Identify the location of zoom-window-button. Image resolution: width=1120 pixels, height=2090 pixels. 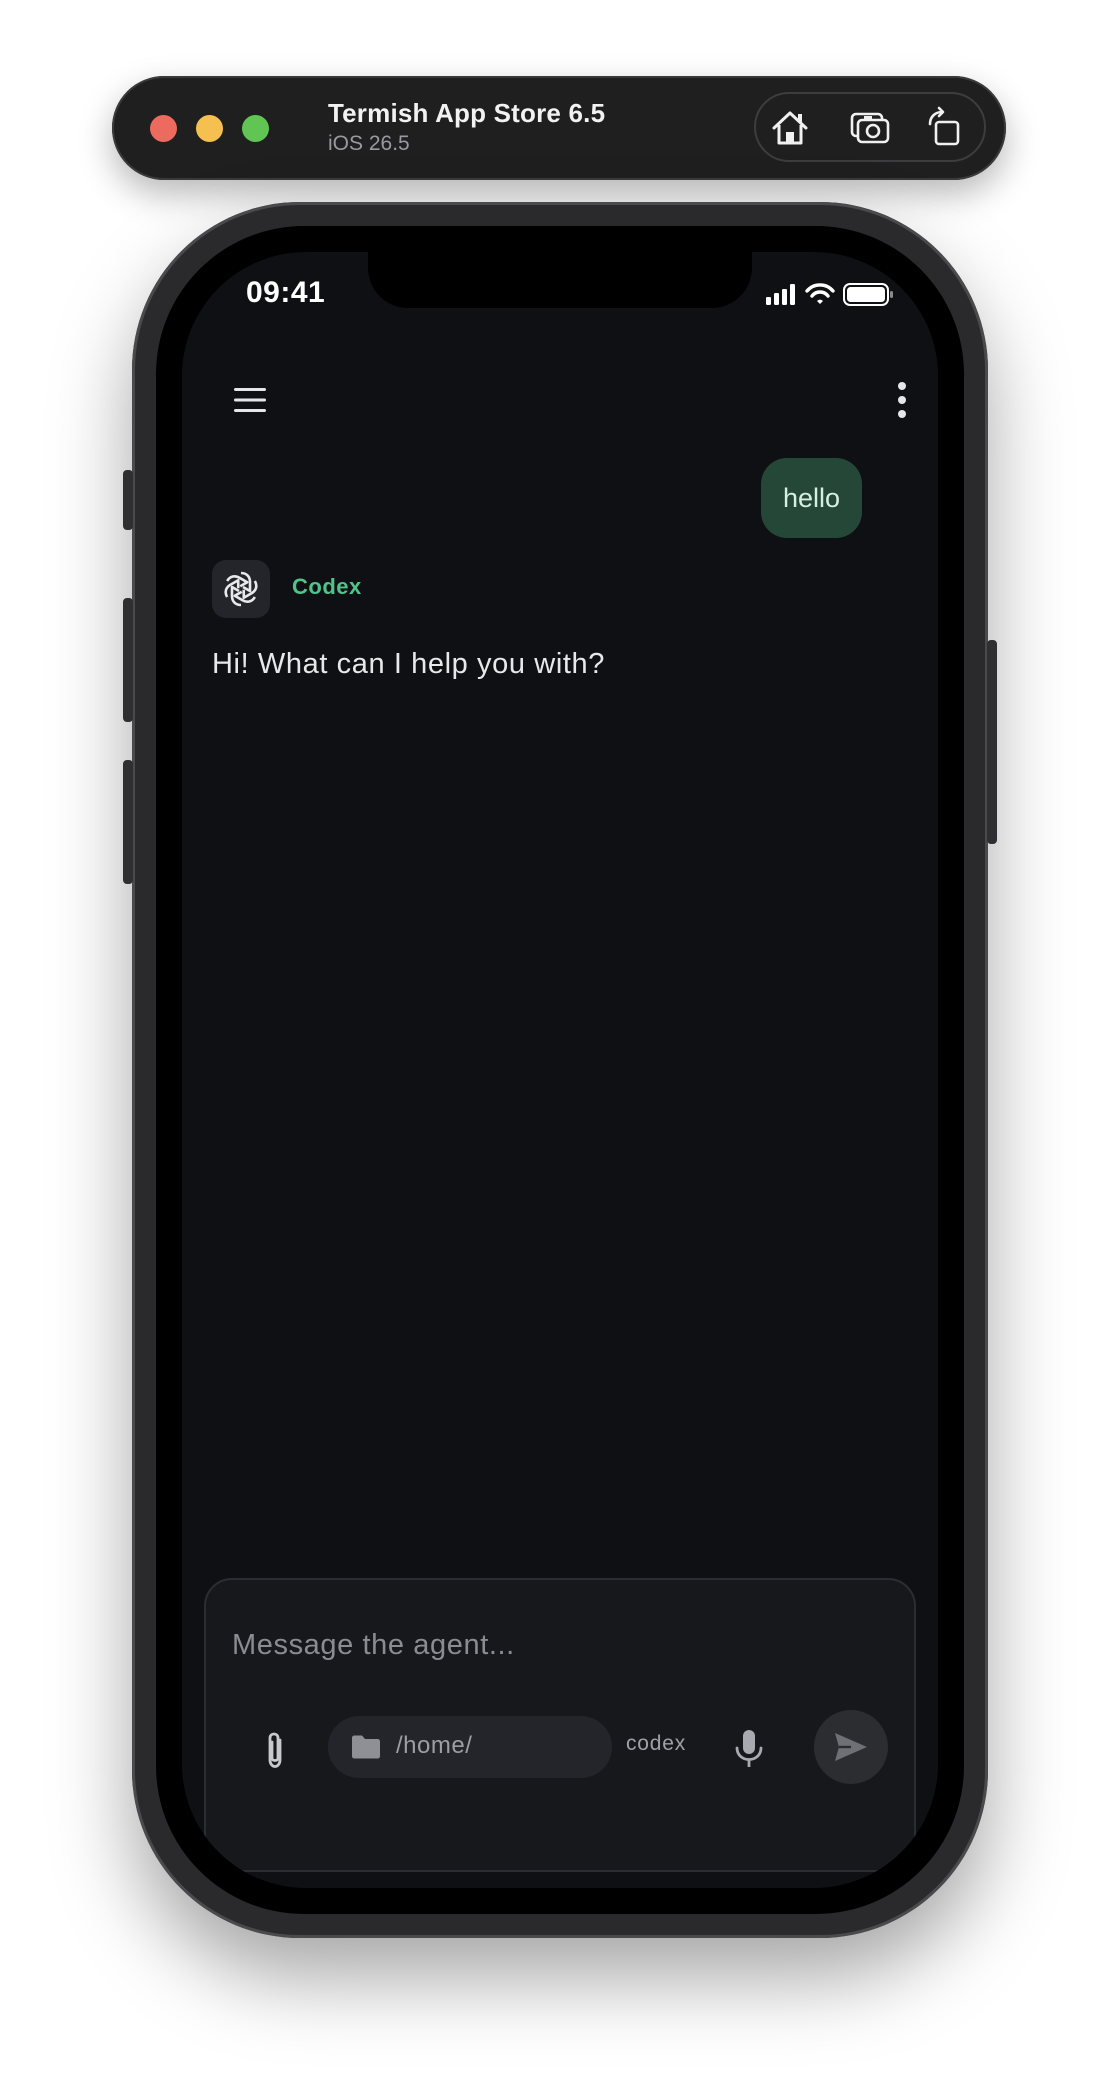
(255, 128).